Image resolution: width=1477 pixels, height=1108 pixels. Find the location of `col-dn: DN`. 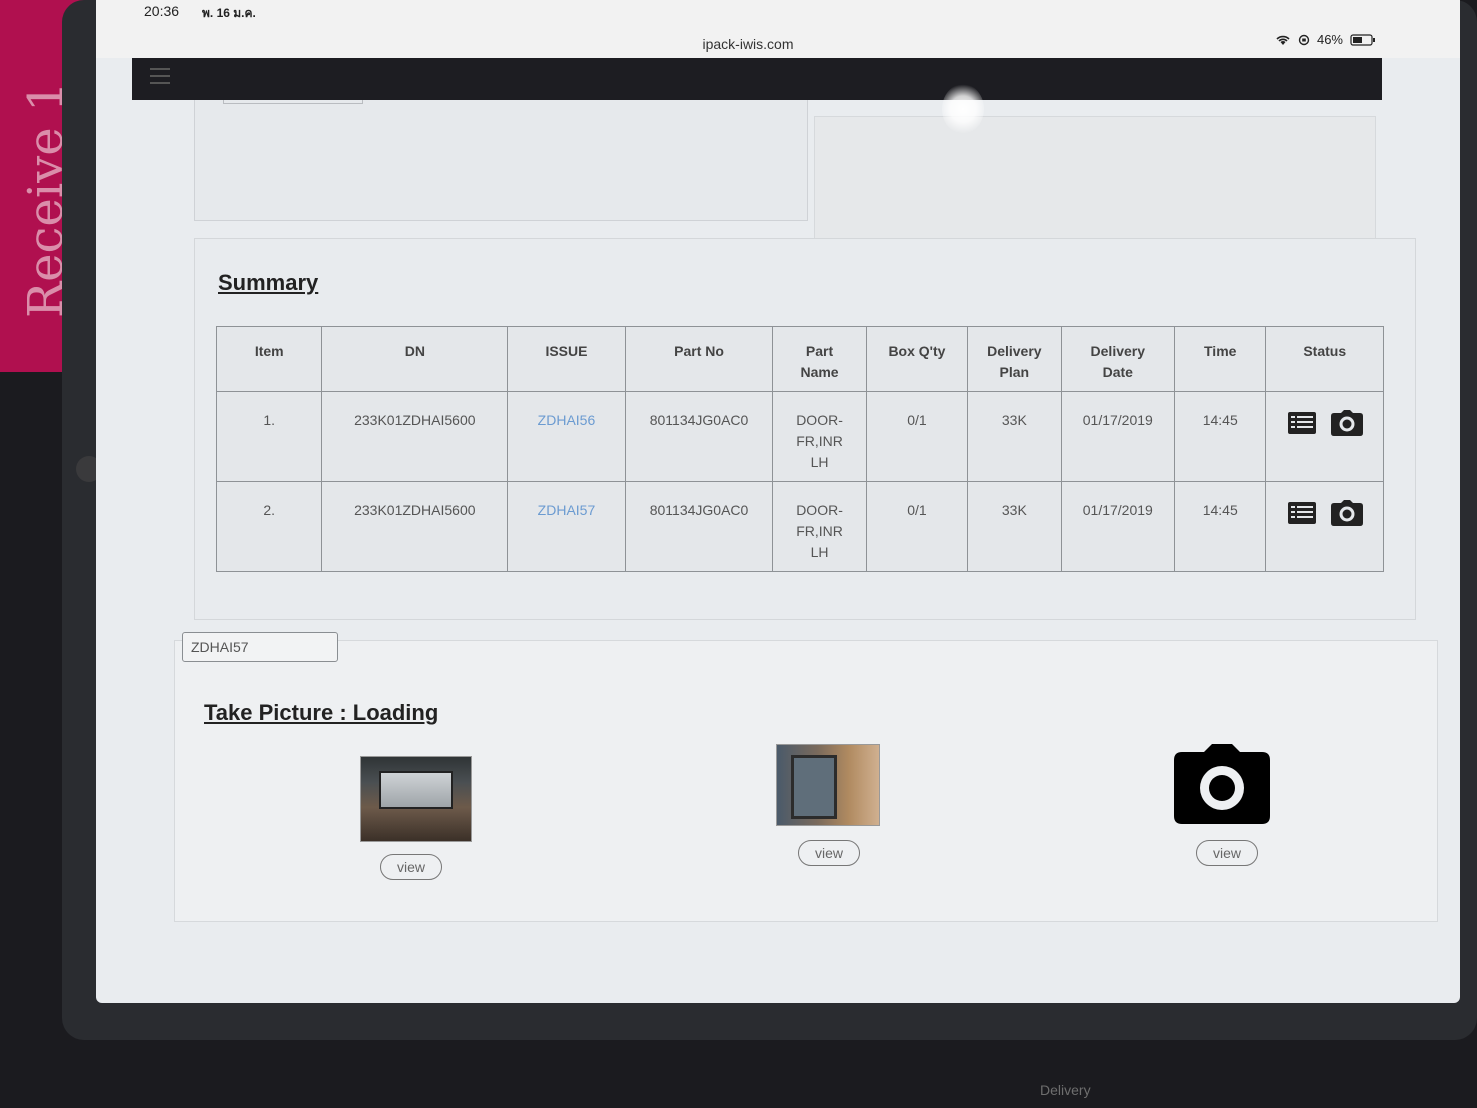

col-dn: DN is located at coordinates (415, 359).